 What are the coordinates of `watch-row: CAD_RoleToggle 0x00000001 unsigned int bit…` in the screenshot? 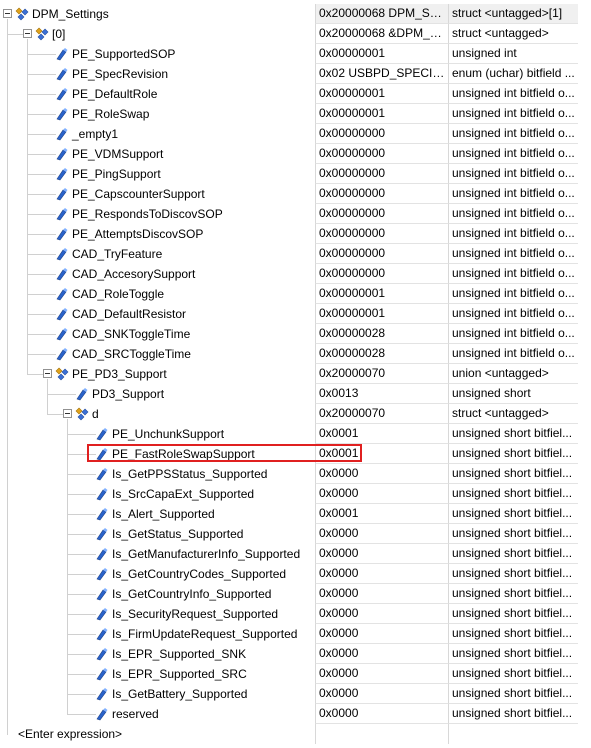 It's located at (295, 294).